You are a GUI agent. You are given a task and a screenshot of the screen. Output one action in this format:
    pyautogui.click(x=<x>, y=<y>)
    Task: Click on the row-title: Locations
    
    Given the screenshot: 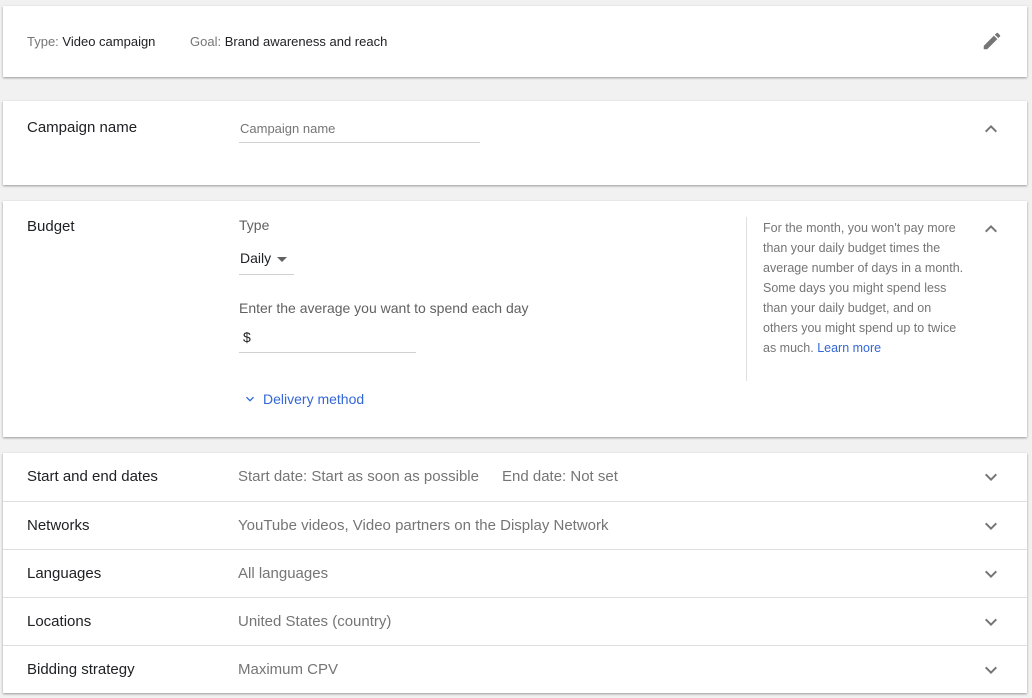 What is the action you would take?
    pyautogui.click(x=59, y=621)
    